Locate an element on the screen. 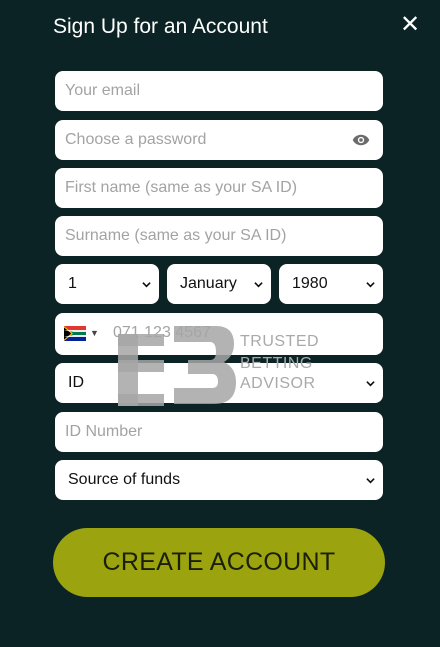  first-name-field-wrapper is located at coordinates (219, 188).